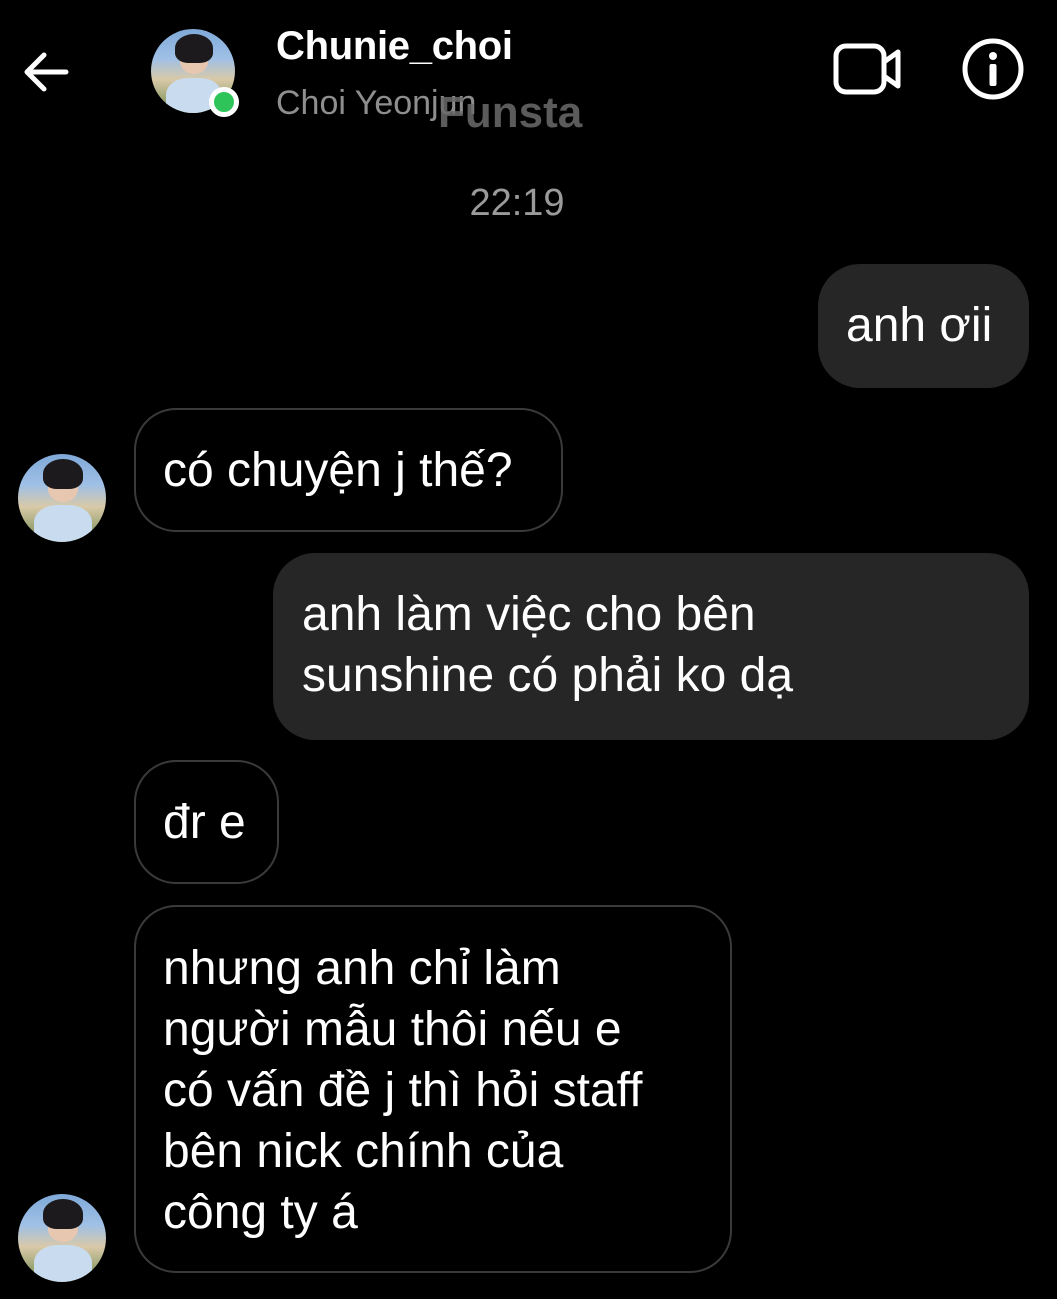  What do you see at coordinates (528, 75) in the screenshot?
I see `chat-header: Chunie_choi Choi Yeonjun Funsta` at bounding box center [528, 75].